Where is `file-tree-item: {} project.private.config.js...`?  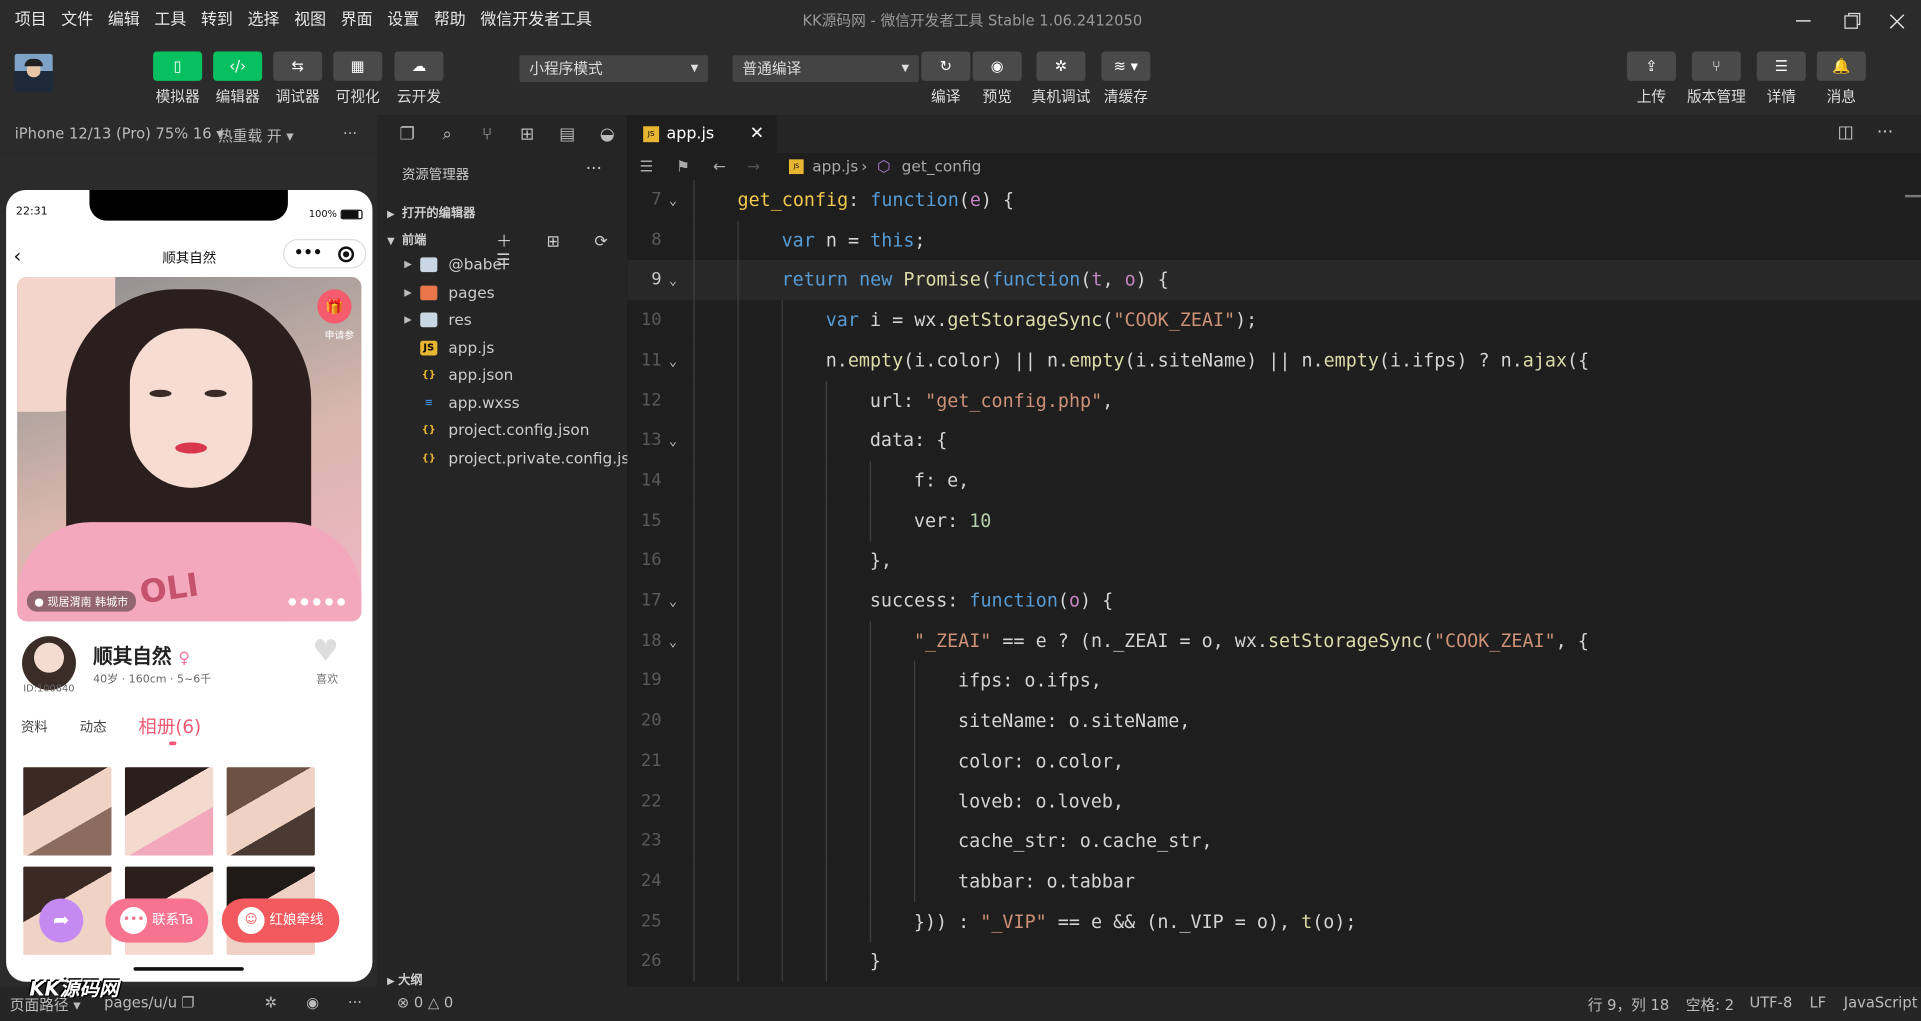 file-tree-item: {} project.private.config.js... is located at coordinates (510, 457).